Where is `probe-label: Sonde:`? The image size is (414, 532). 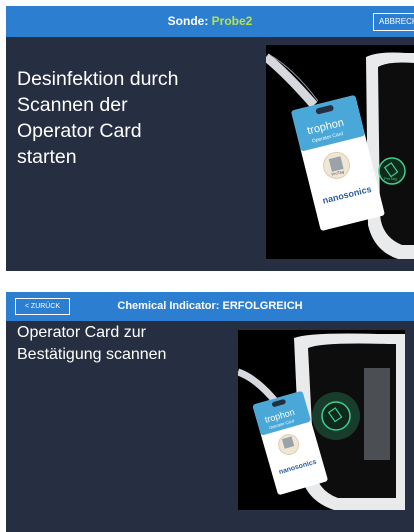
probe-label: Sonde: is located at coordinates (189, 21).